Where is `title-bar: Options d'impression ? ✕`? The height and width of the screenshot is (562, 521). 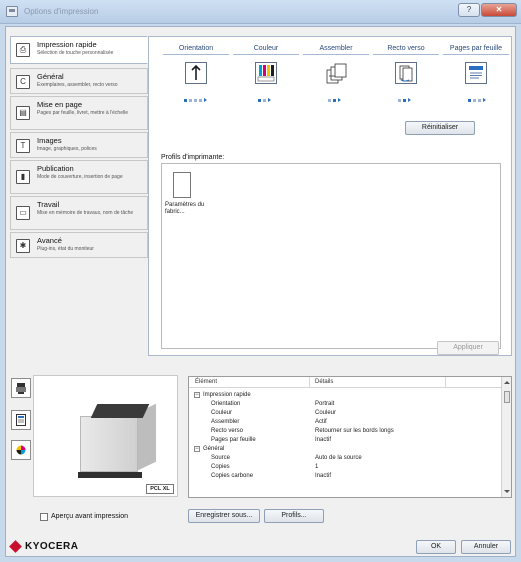 title-bar: Options d'impression ? ✕ is located at coordinates (260, 12).